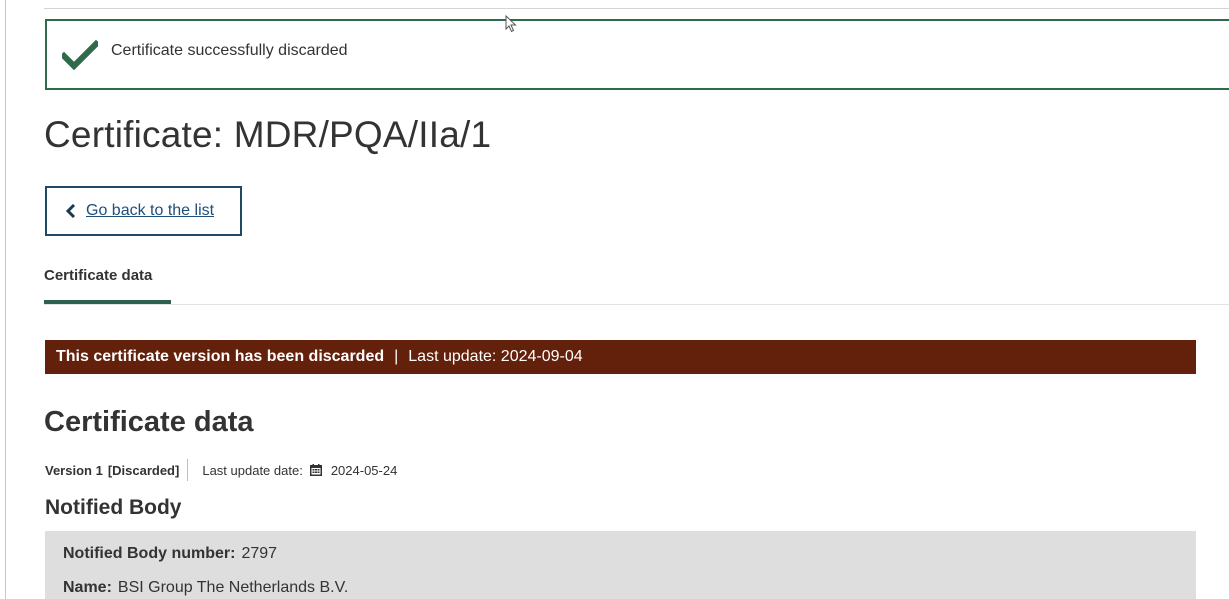  What do you see at coordinates (636, 8) in the screenshot?
I see `top-divider` at bounding box center [636, 8].